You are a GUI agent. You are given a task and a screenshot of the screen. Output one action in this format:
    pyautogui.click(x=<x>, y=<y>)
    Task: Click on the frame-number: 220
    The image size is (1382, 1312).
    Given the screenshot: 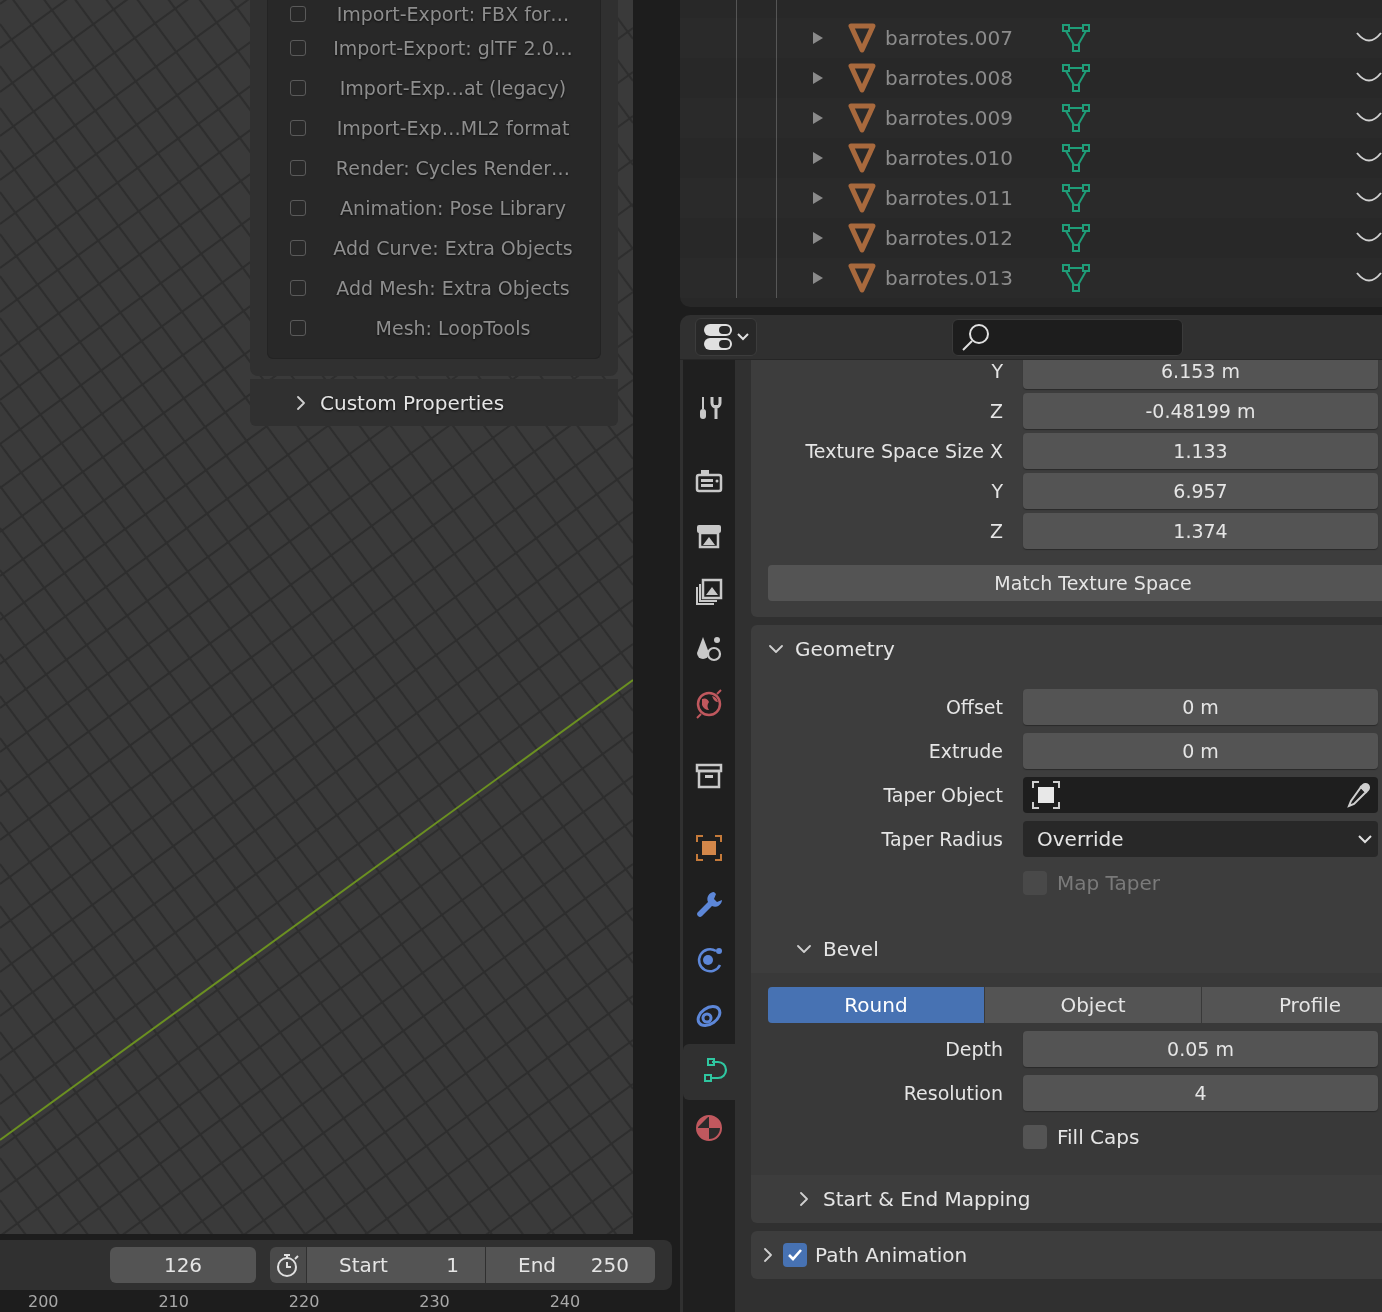 What is the action you would take?
    pyautogui.click(x=304, y=1301)
    